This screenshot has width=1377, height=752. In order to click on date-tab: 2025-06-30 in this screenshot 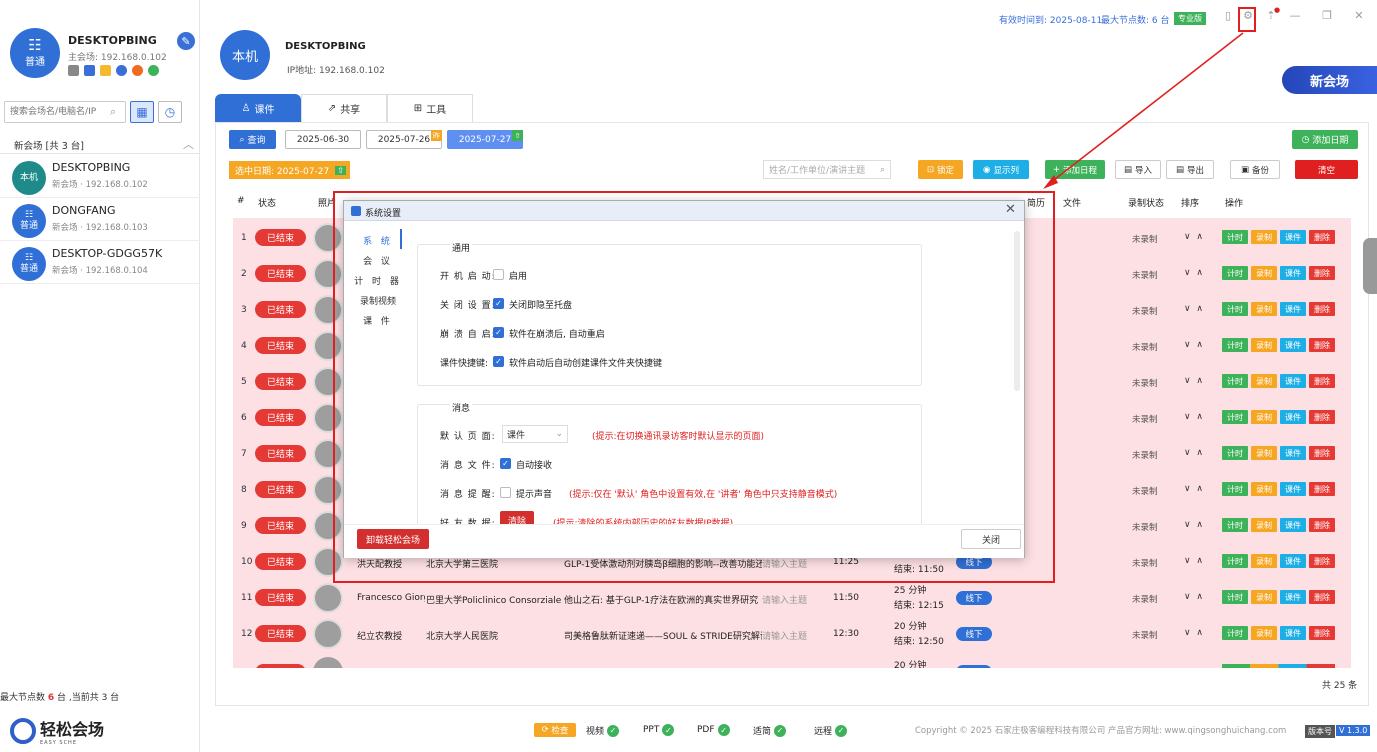, I will do `click(323, 139)`.